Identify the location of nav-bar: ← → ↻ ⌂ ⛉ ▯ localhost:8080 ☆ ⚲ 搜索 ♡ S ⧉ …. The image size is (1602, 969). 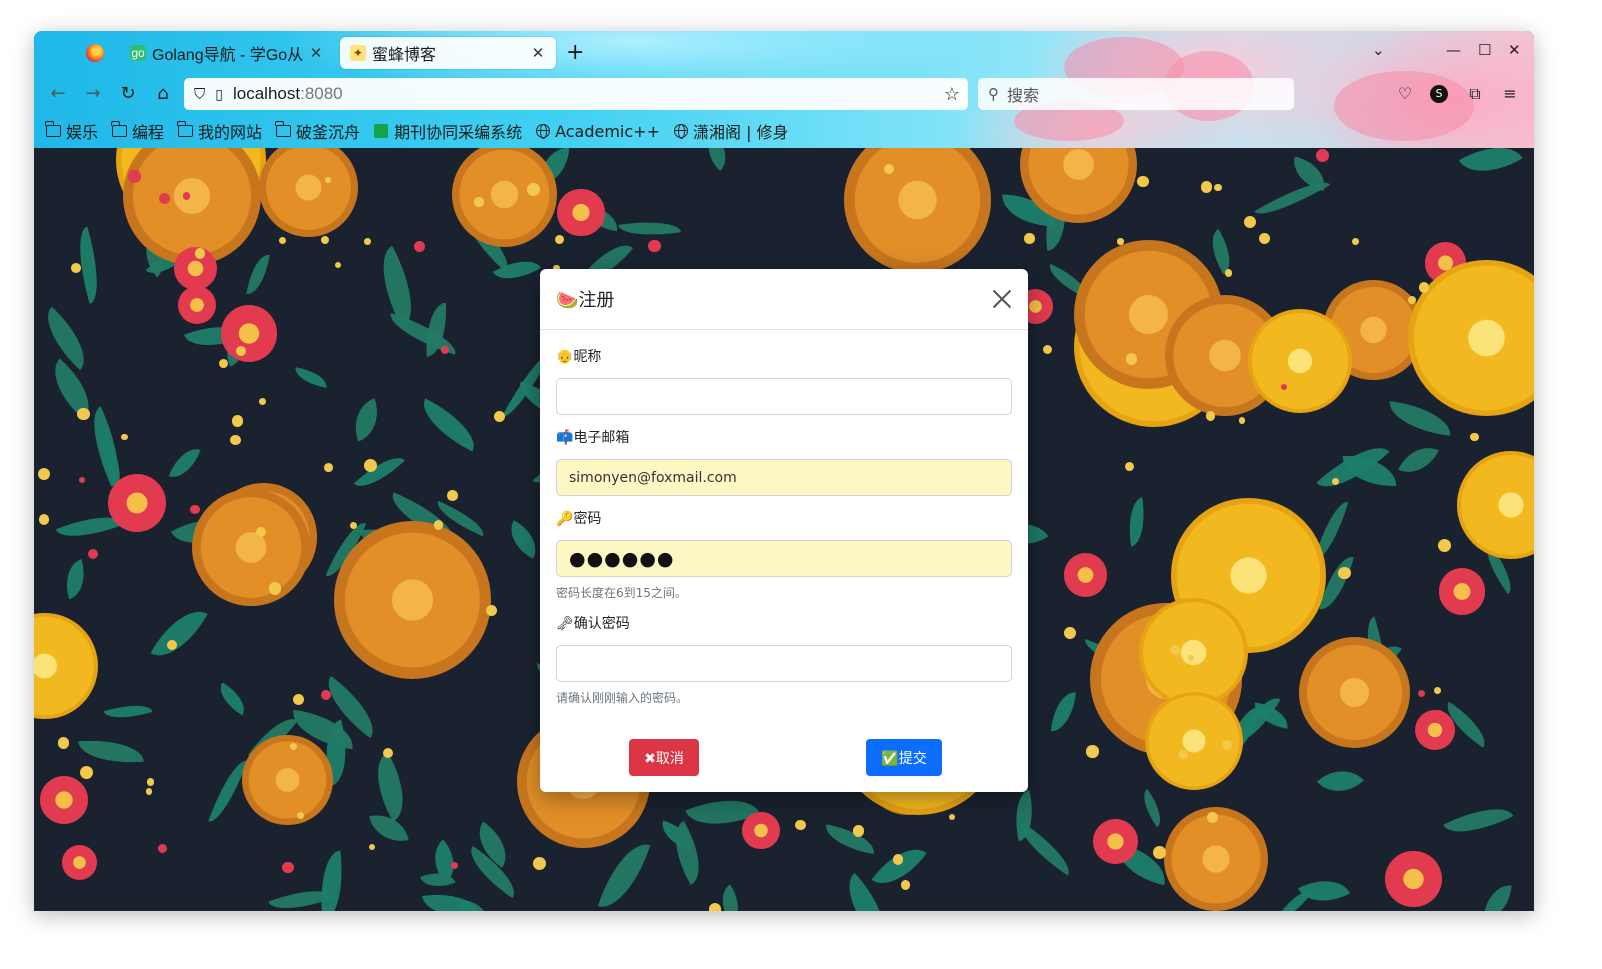
(784, 94).